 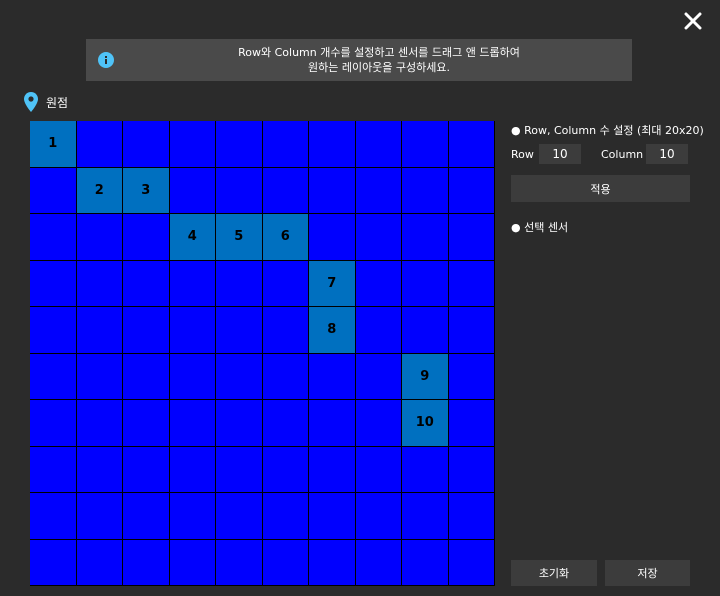 I want to click on sensor-cell-6: 6, so click(x=285, y=237).